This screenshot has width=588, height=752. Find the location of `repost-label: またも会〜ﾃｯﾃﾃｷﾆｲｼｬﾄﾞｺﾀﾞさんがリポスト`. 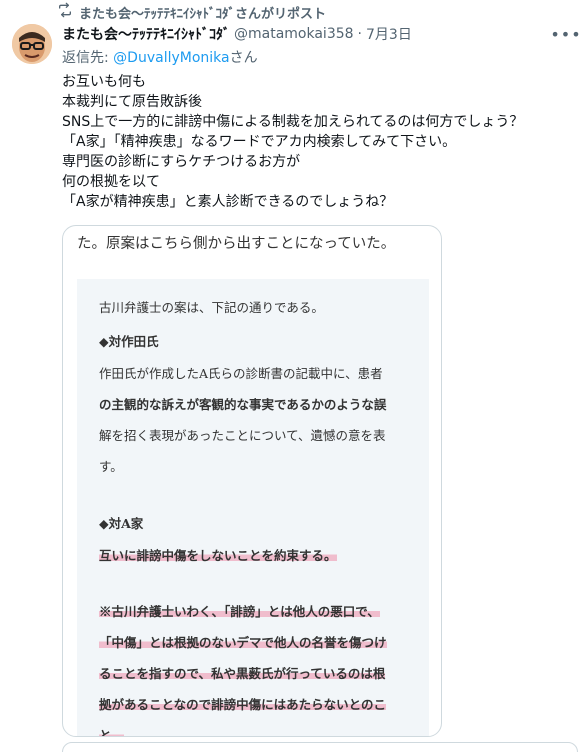

repost-label: またも会〜ﾃｯﾃﾃｷﾆｲｼｬﾄﾞｺﾀﾞさんがリポスト is located at coordinates (203, 14).